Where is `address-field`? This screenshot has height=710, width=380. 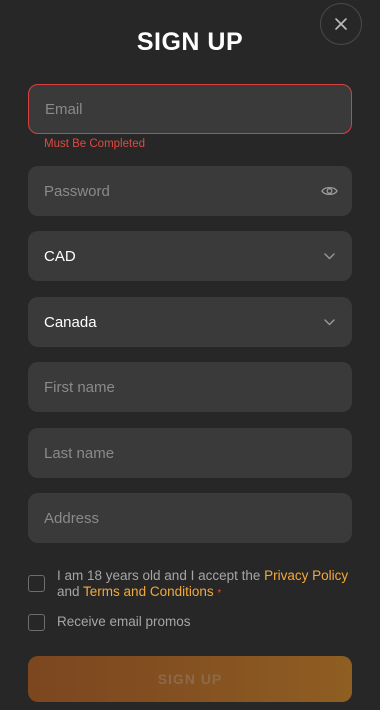 address-field is located at coordinates (190, 518).